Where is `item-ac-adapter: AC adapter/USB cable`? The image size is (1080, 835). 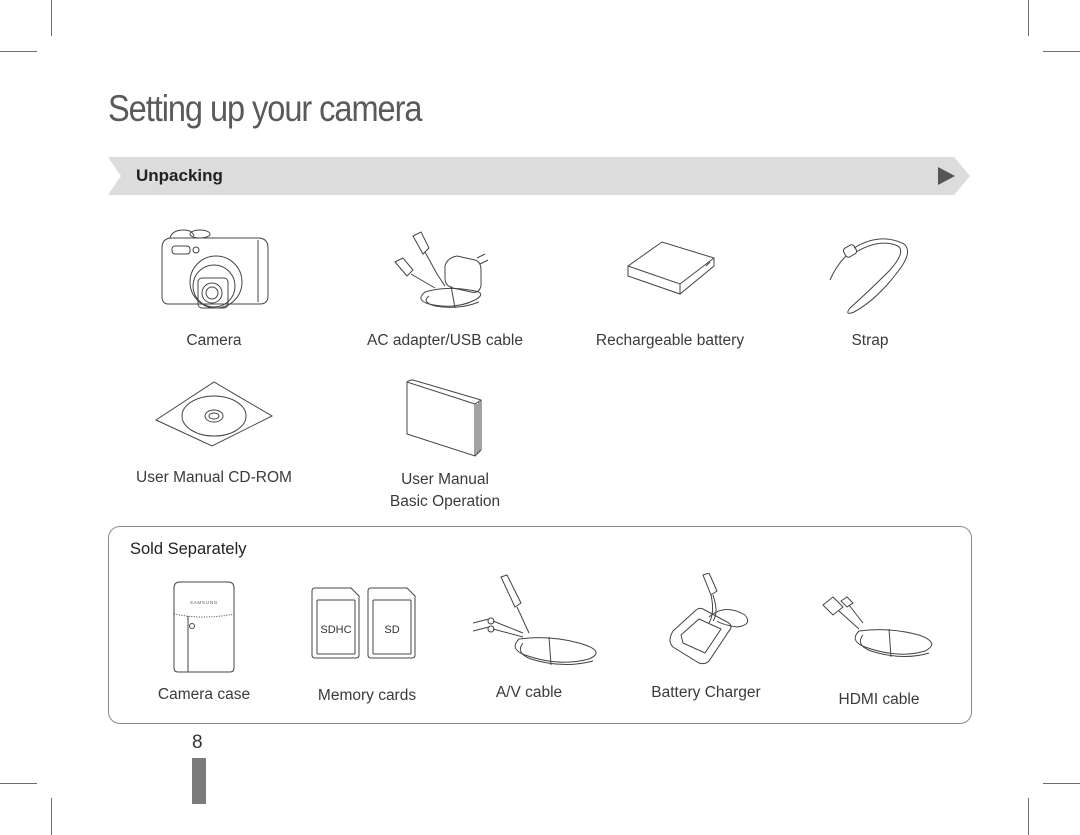
item-ac-adapter: AC adapter/USB cable is located at coordinates (445, 289).